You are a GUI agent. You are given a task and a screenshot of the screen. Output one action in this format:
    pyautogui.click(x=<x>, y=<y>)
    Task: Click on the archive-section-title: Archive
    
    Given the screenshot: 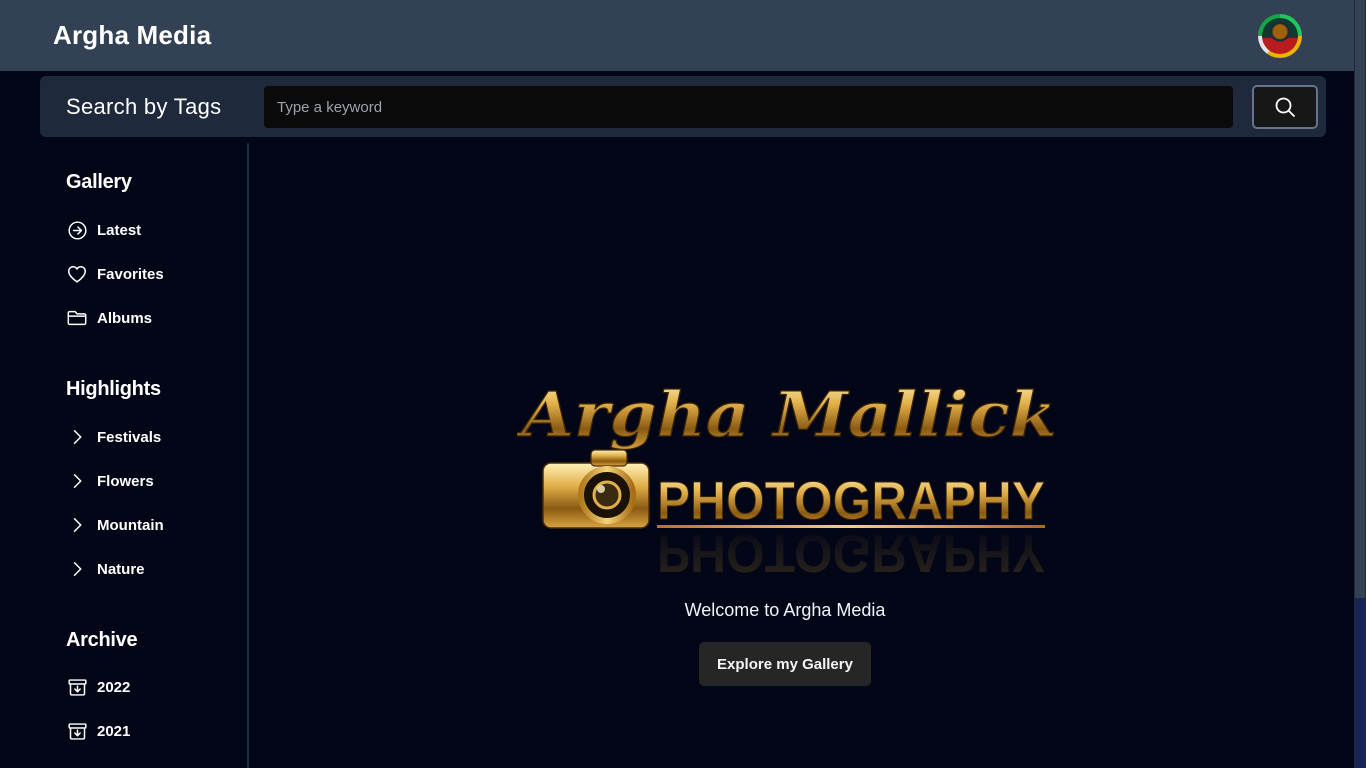 What is the action you would take?
    pyautogui.click(x=102, y=640)
    